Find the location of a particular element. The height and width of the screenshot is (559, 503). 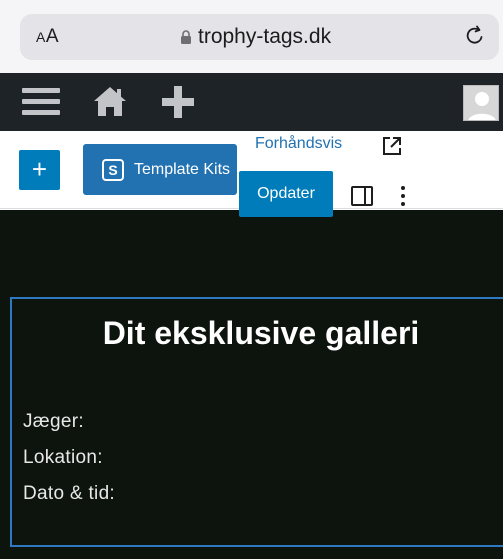

location-label: Lokation: is located at coordinates (63, 458).